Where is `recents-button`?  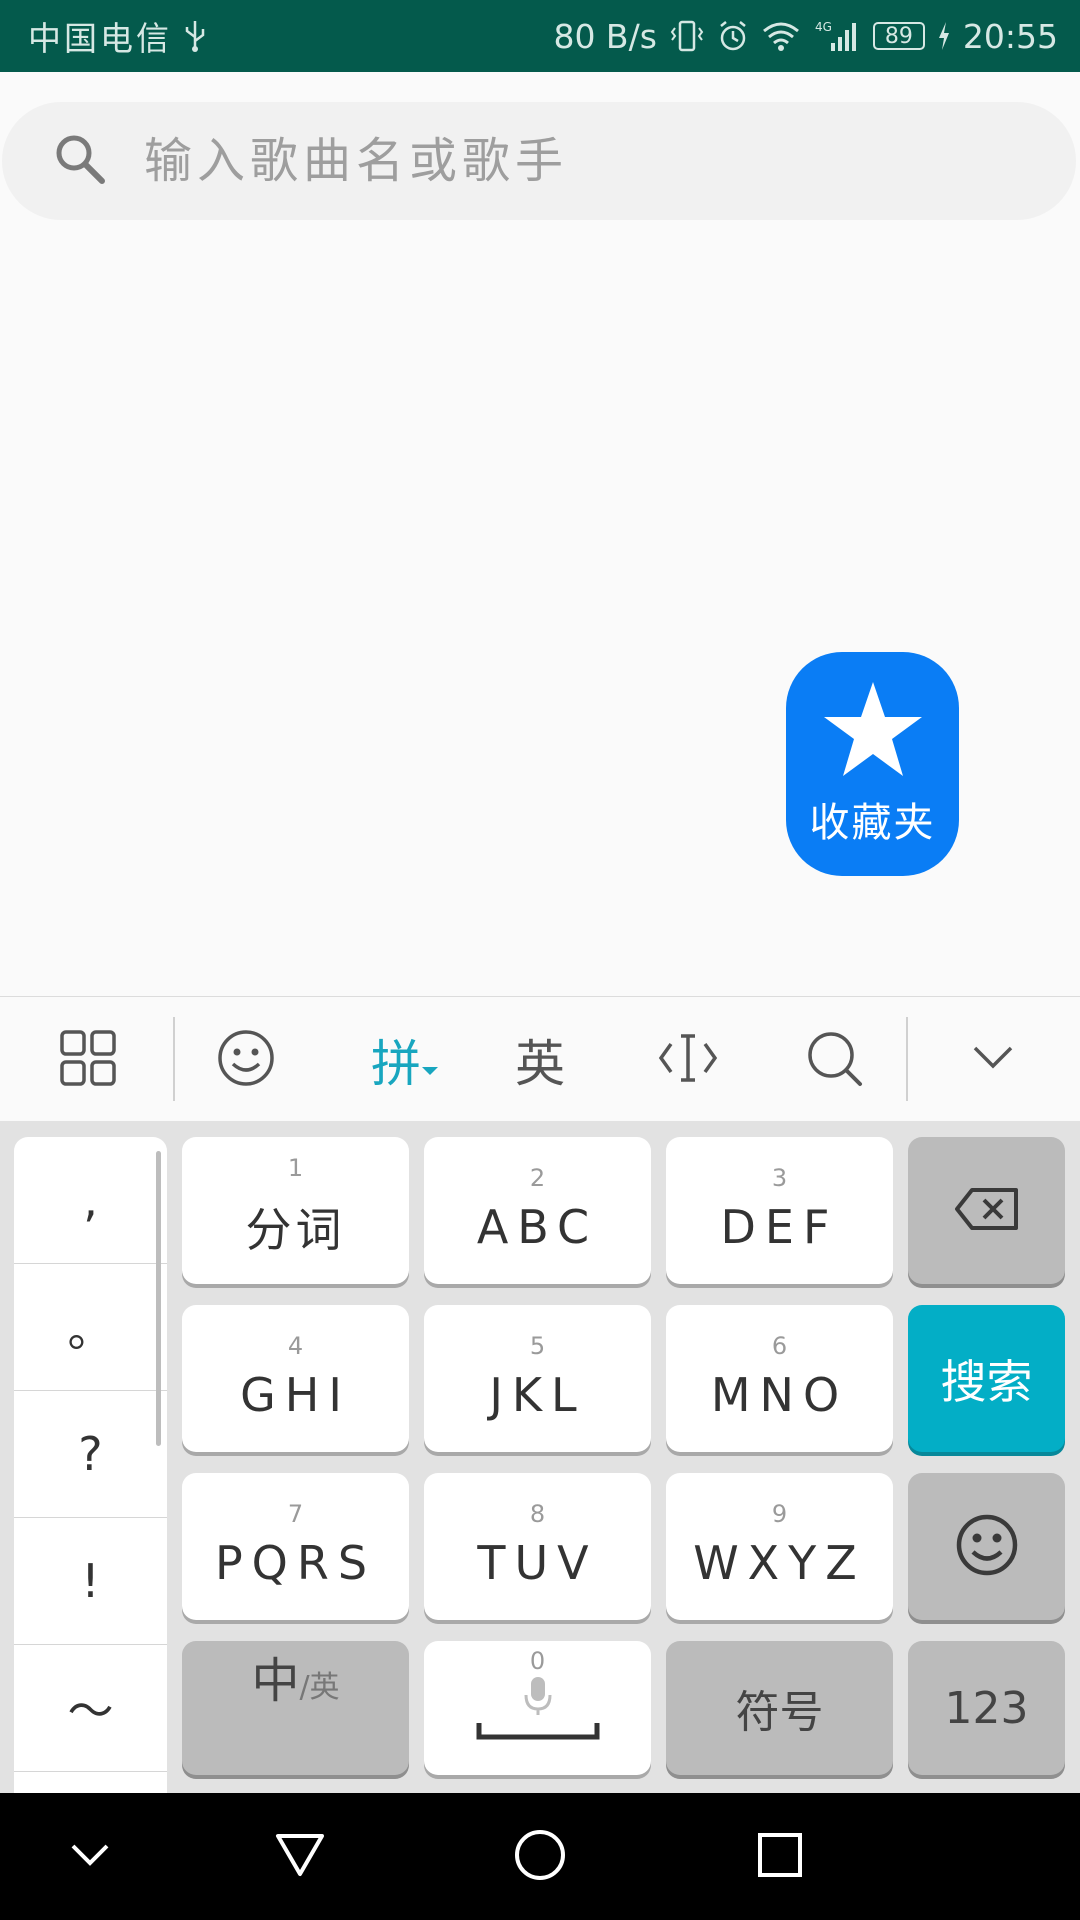
recents-button is located at coordinates (780, 1856).